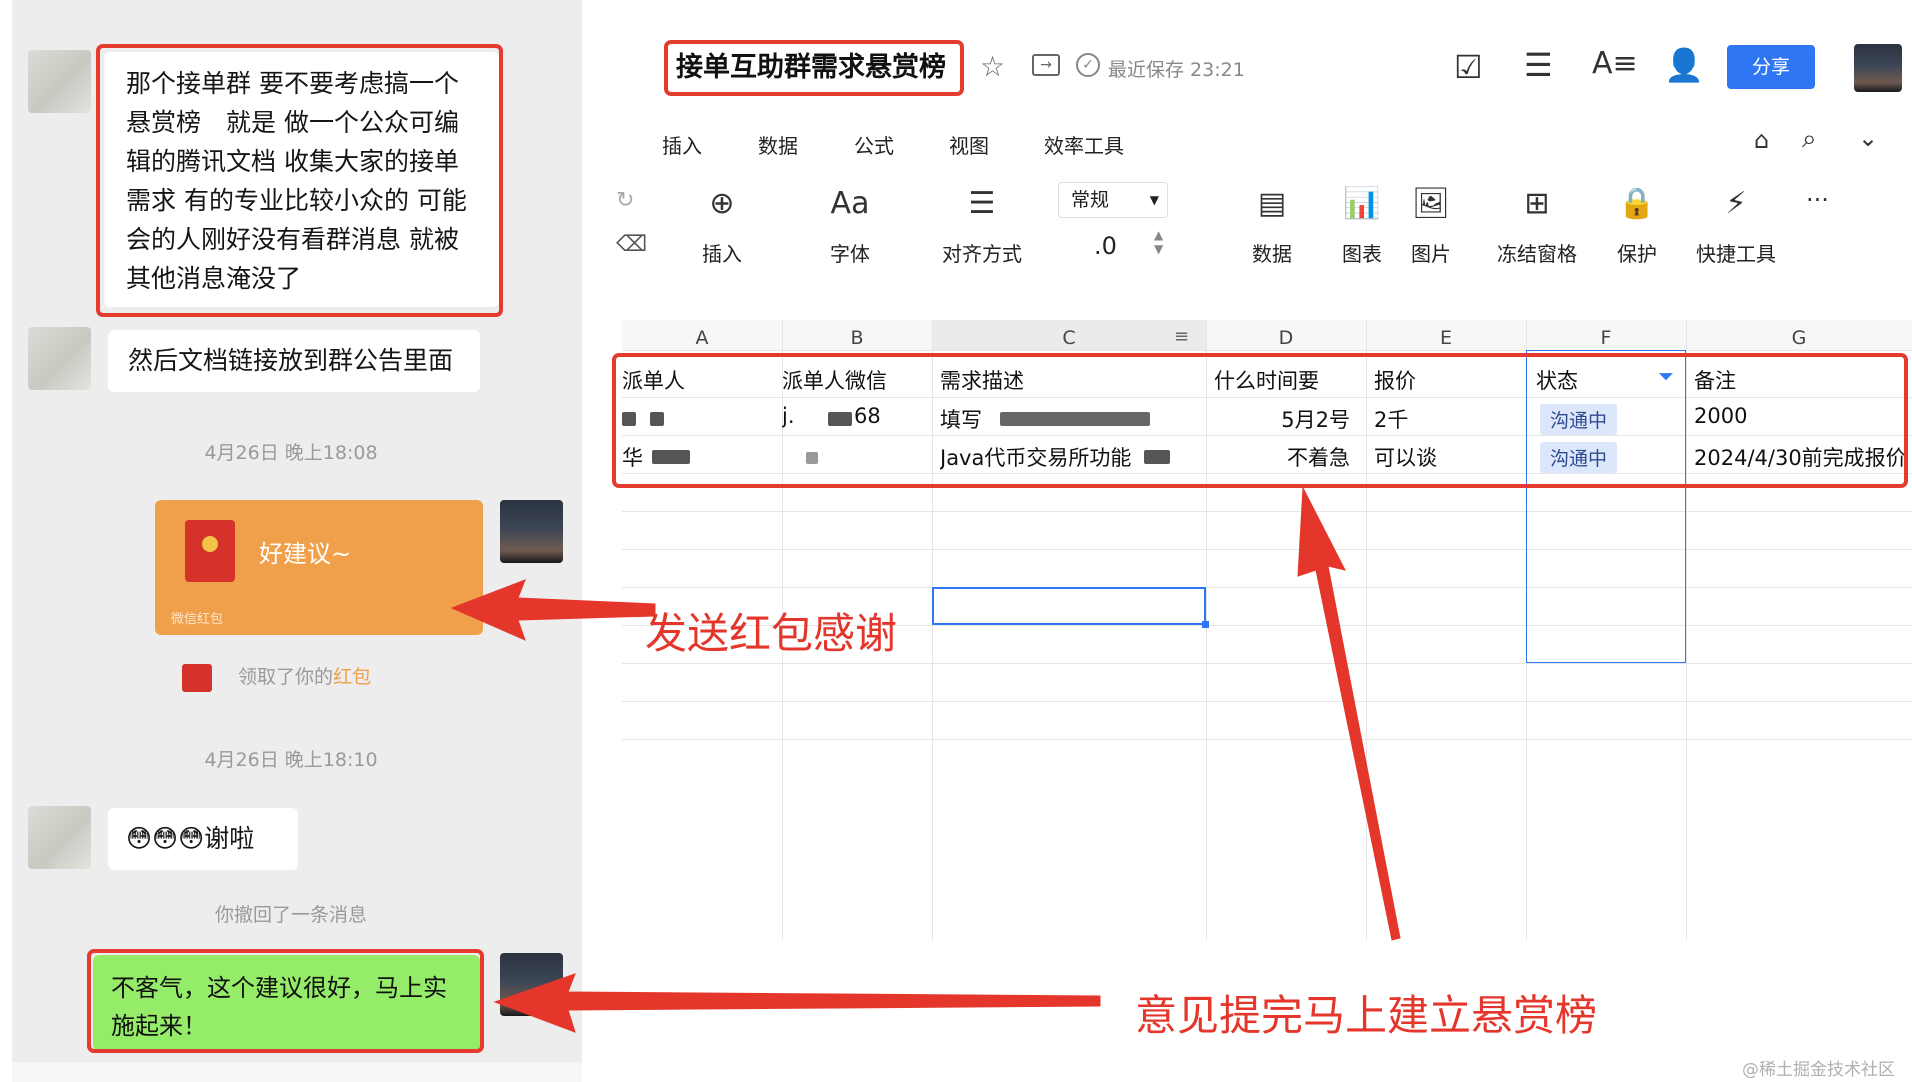 The width and height of the screenshot is (1912, 1082). I want to click on message-bubble: 😳😳😳谢啦, so click(203, 839).